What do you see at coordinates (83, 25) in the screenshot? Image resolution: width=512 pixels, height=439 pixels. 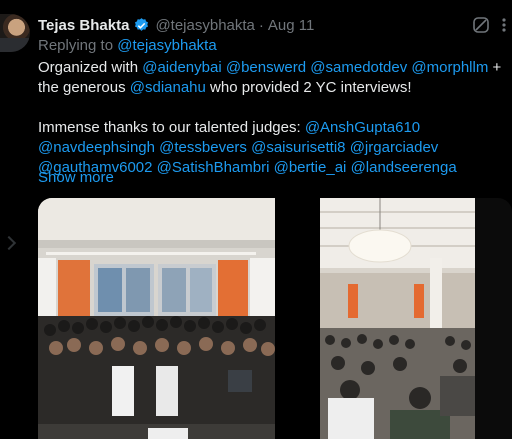 I see `author-name: Tejas Bhakta` at bounding box center [83, 25].